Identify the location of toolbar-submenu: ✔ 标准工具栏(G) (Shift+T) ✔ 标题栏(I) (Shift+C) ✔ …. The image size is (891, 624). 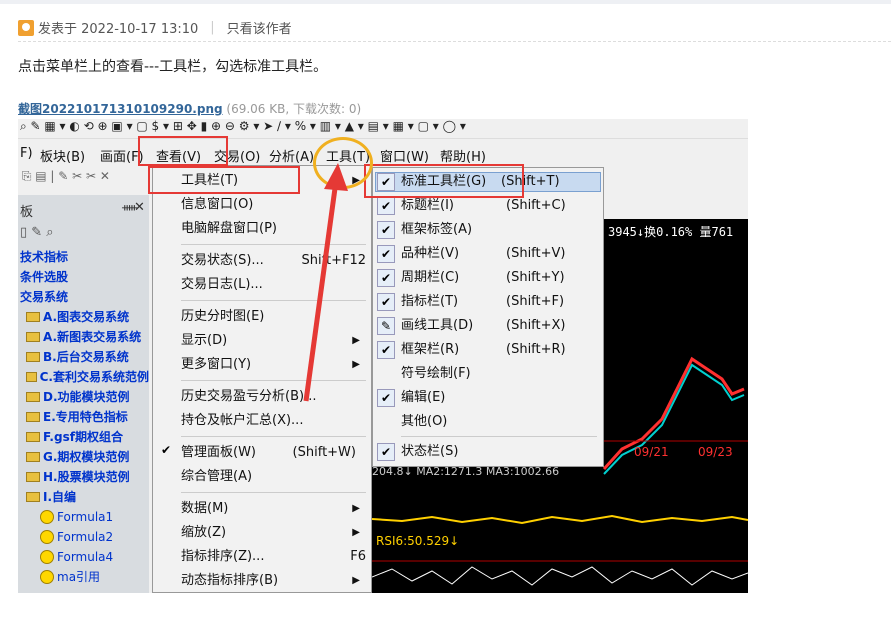
(488, 317).